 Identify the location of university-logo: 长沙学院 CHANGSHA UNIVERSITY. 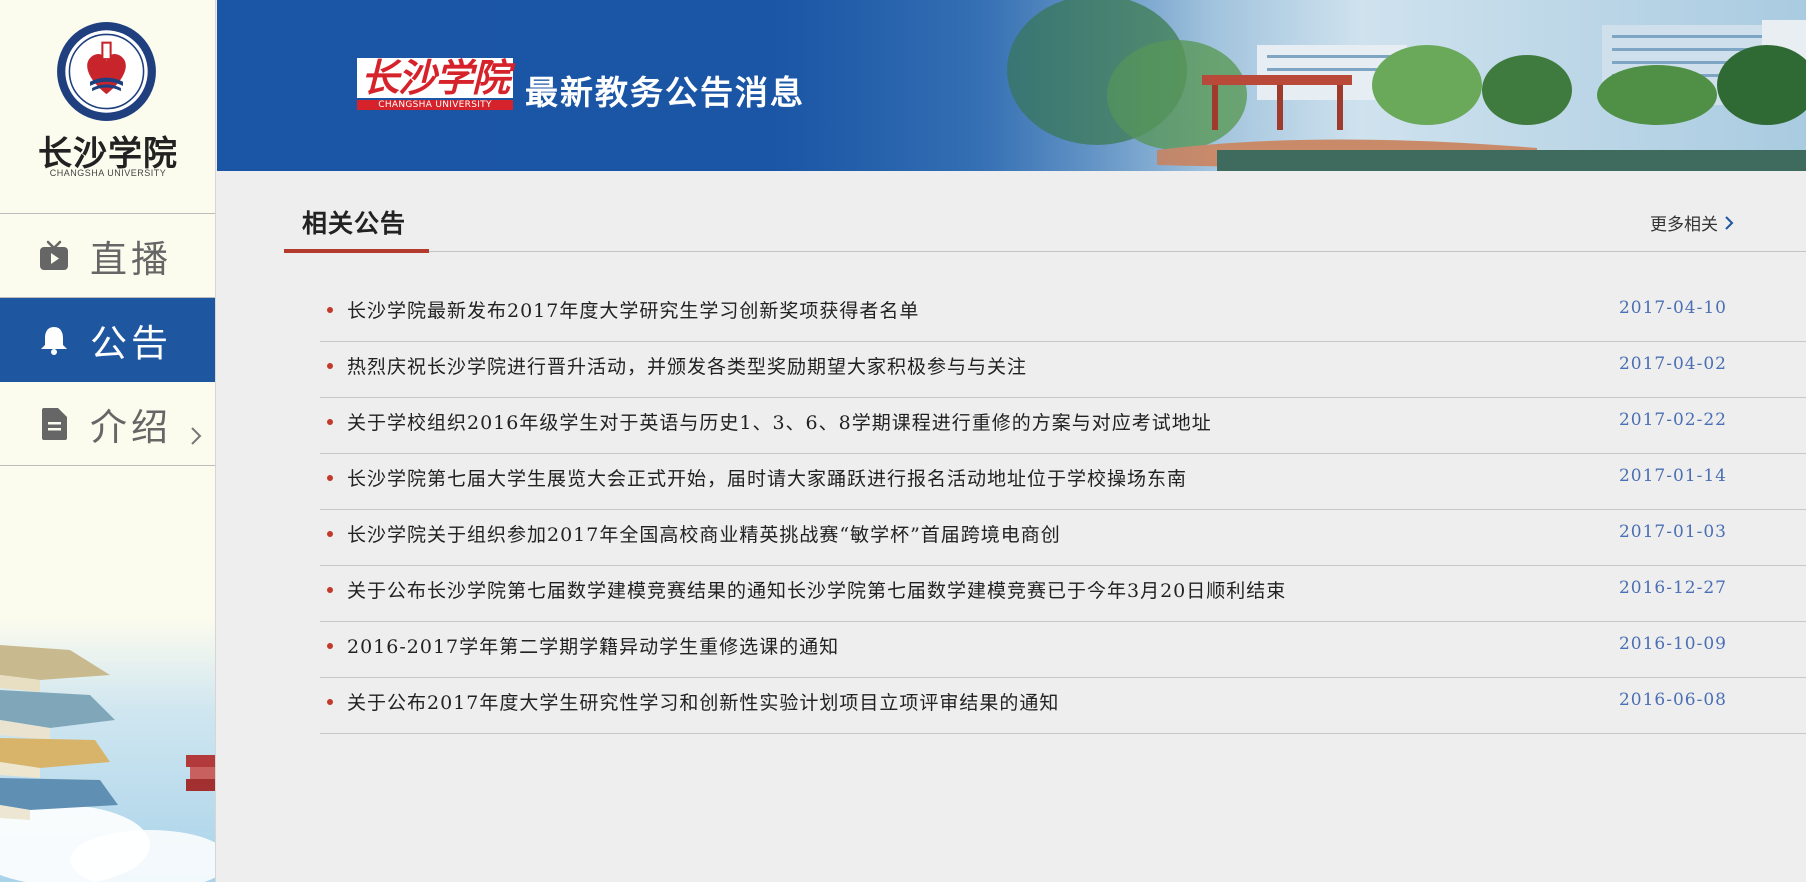
(107, 106).